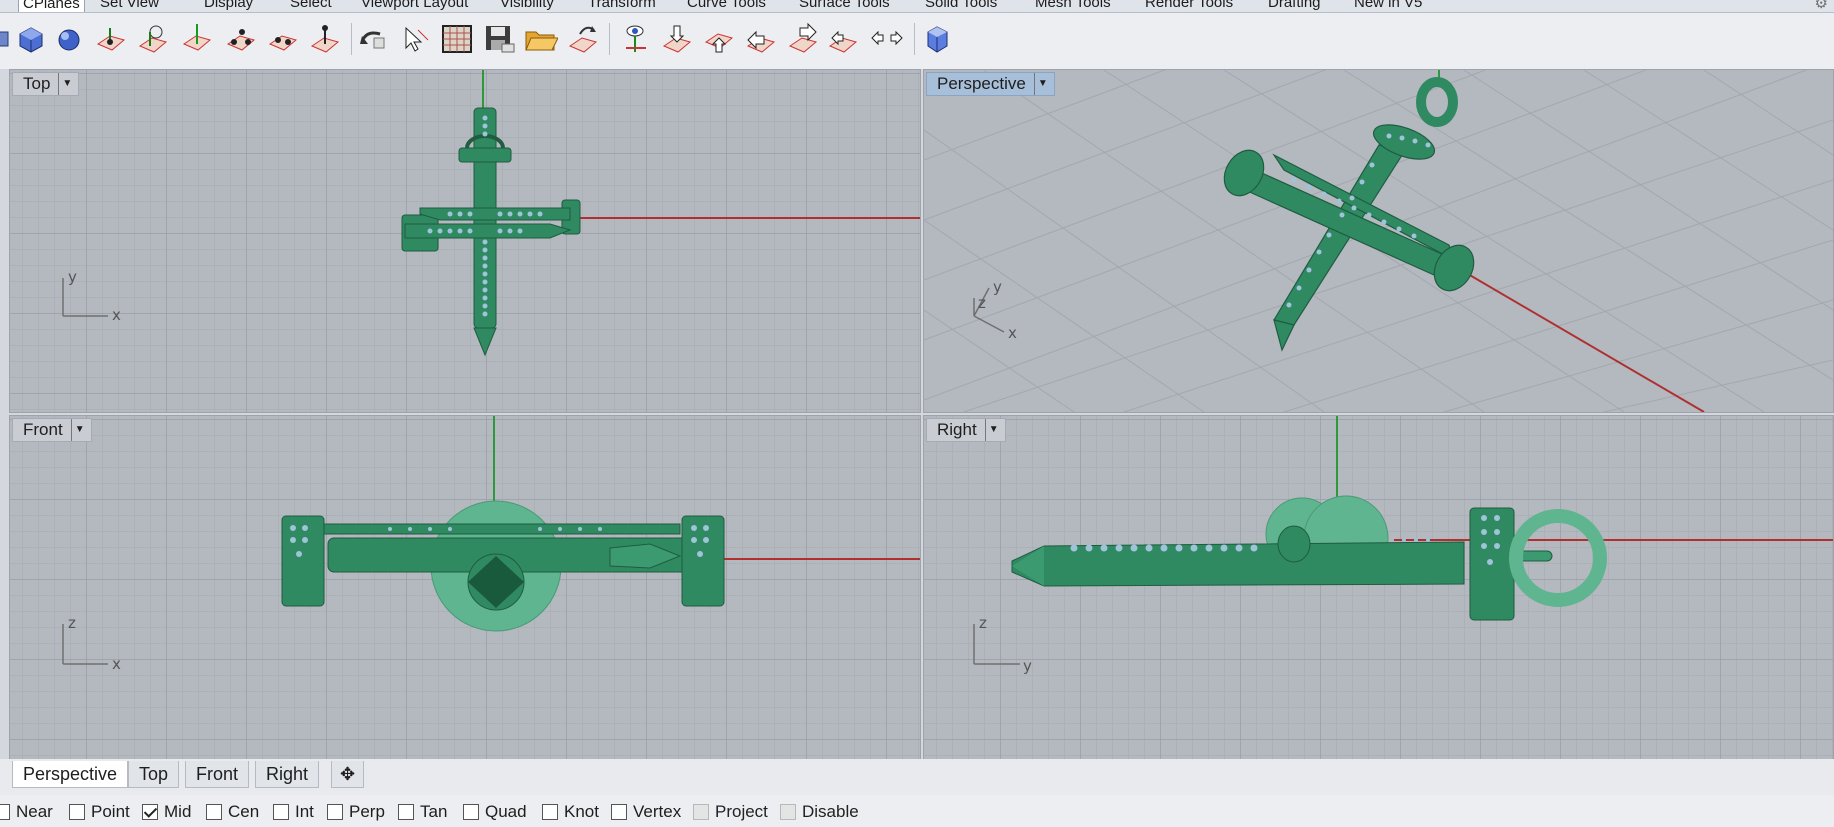 This screenshot has height=827, width=1834. Describe the element at coordinates (844, 5) in the screenshot. I see `tab-surface-tools: Surface Tools` at that location.